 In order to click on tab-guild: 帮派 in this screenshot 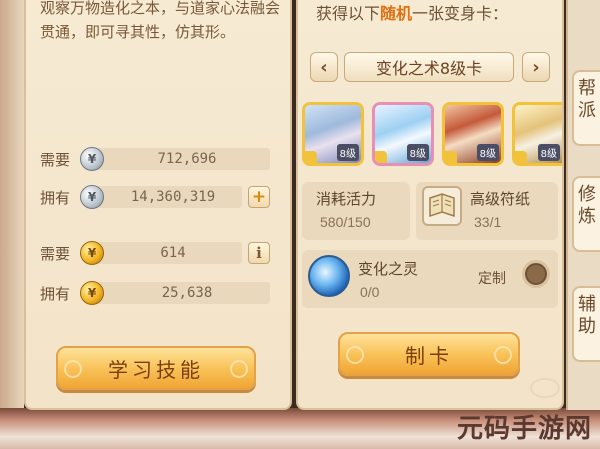, I will do `click(586, 108)`.